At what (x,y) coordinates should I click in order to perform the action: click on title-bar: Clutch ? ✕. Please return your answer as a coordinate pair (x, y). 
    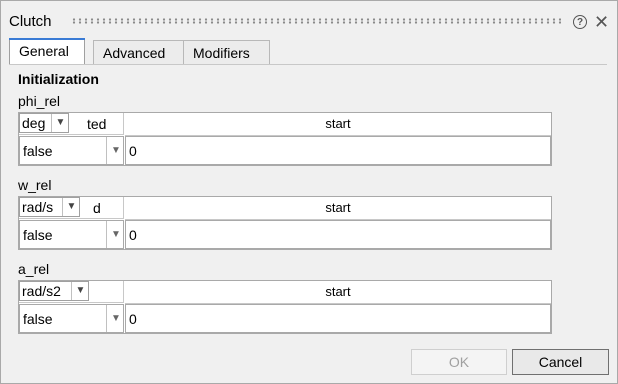
    Looking at the image, I should click on (309, 18).